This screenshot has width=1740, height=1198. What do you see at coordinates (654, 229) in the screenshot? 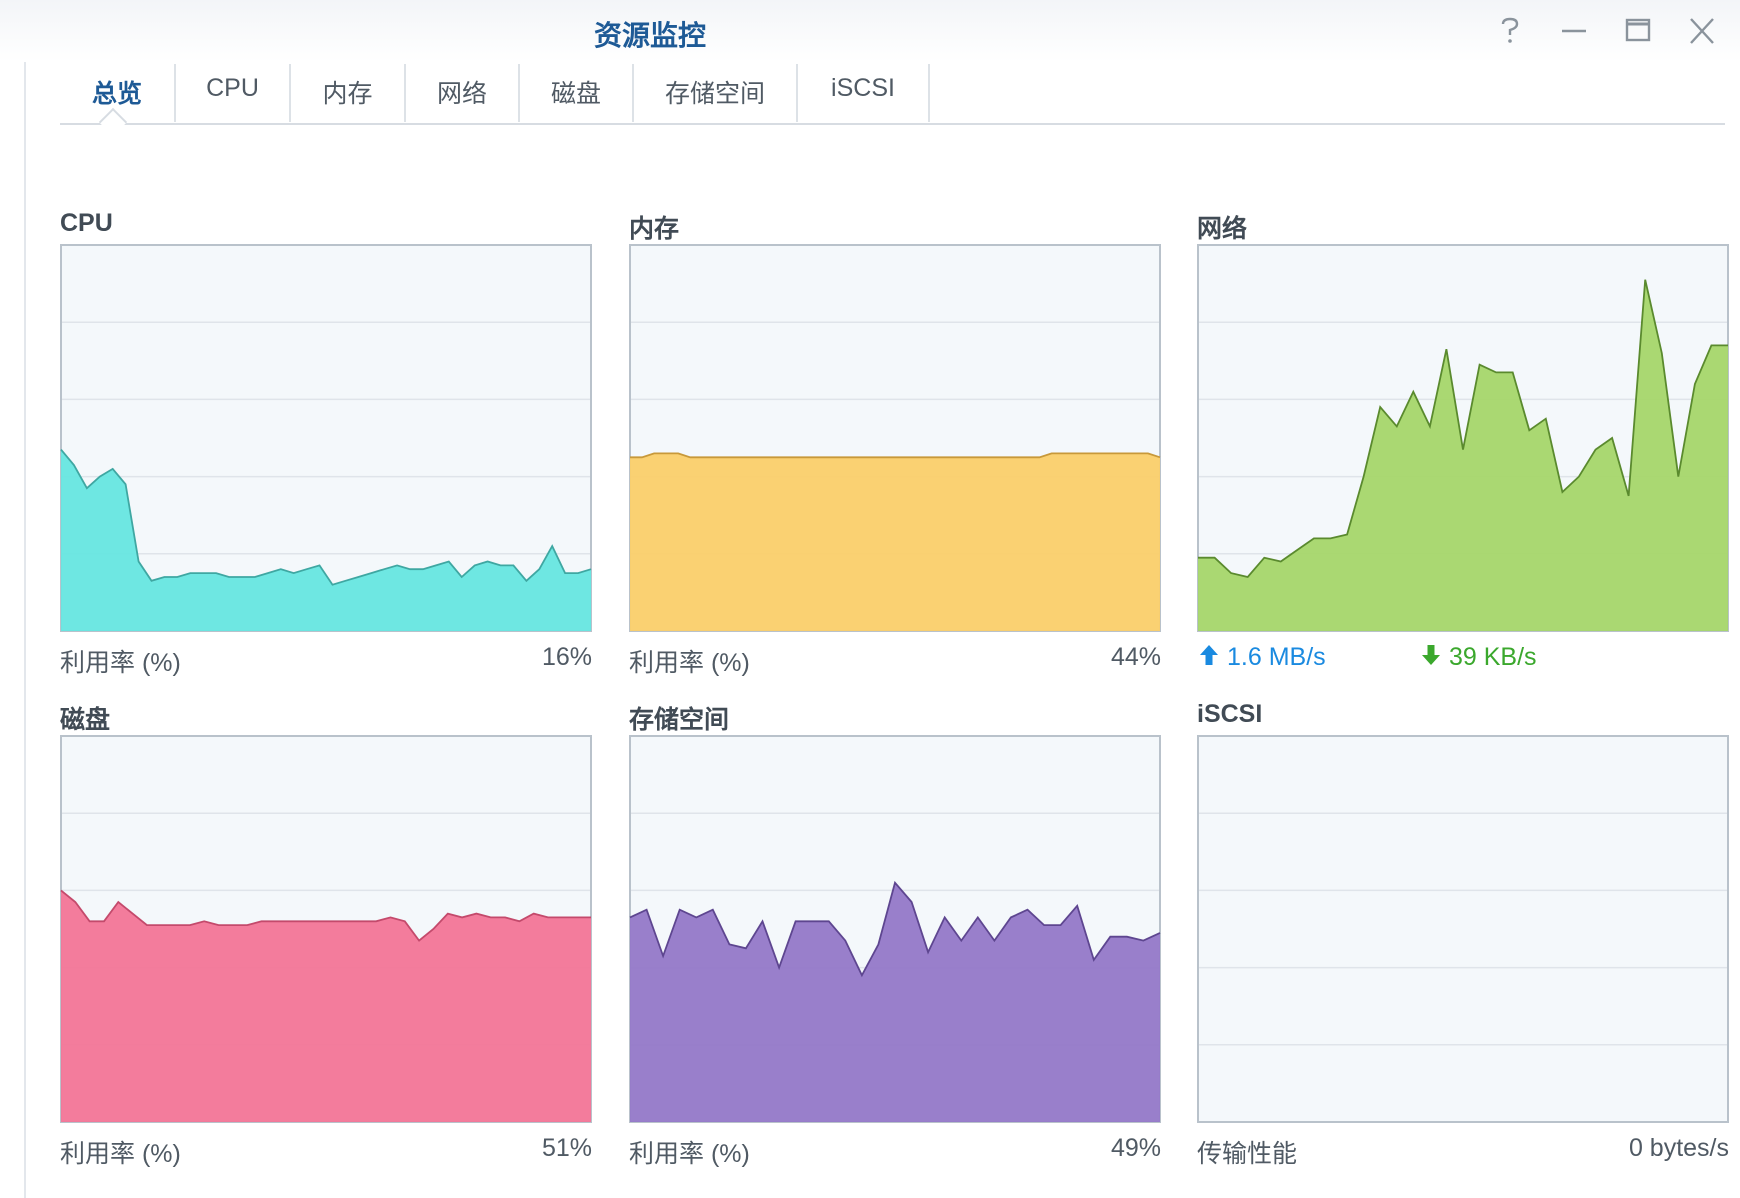
I see `memory-panel-title: 内存` at bounding box center [654, 229].